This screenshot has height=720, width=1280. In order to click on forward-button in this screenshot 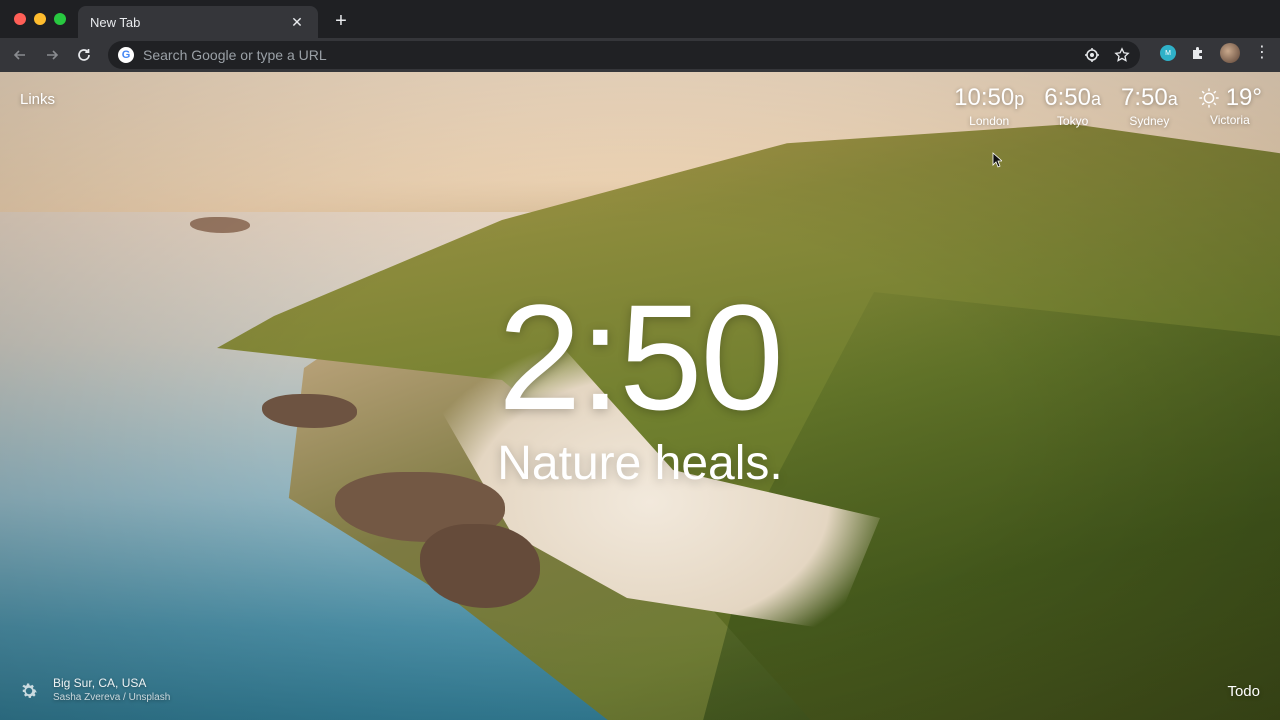, I will do `click(52, 55)`.